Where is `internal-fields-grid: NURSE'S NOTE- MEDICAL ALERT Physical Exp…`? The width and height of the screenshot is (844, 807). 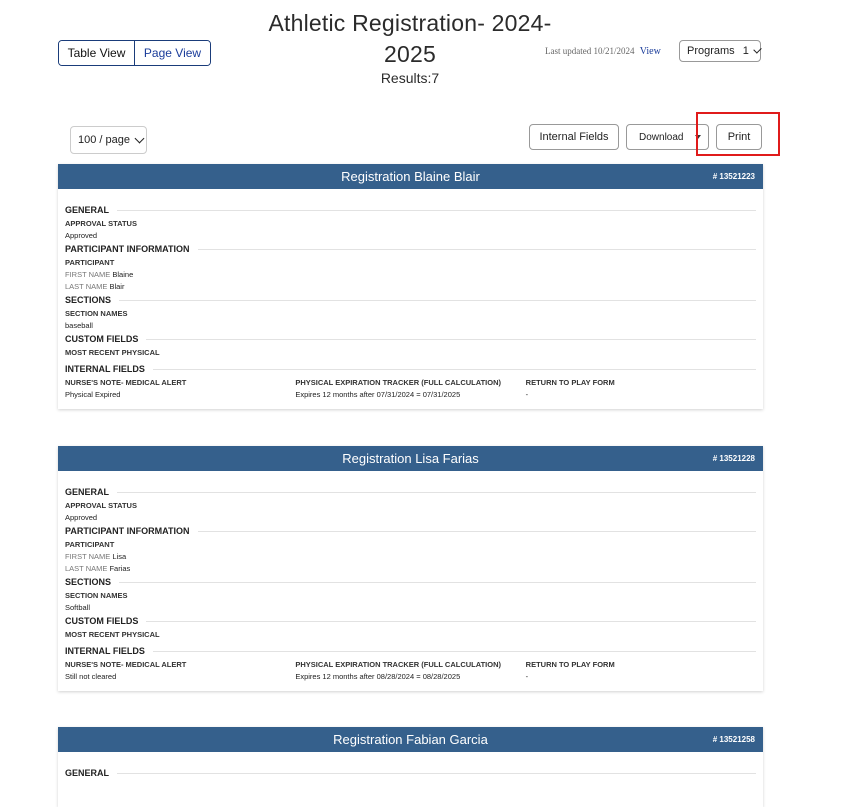 internal-fields-grid: NURSE'S NOTE- MEDICAL ALERT Physical Exp… is located at coordinates (410, 388).